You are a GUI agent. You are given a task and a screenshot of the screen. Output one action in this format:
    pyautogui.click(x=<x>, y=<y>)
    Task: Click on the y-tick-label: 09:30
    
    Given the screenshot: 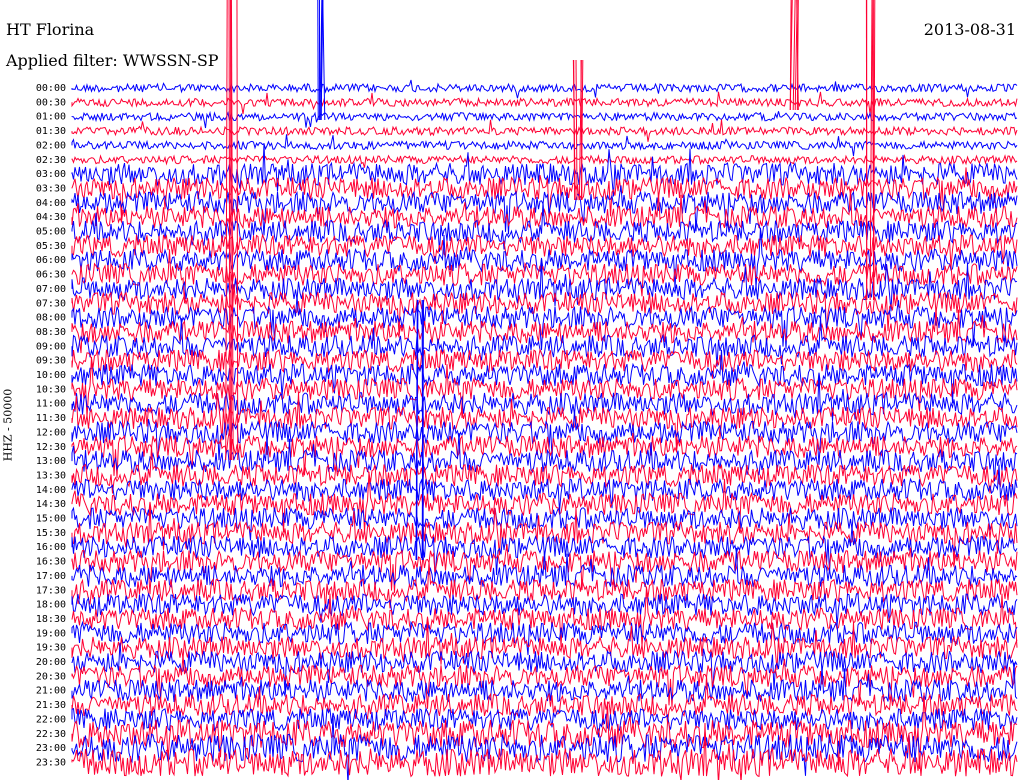 What is the action you would take?
    pyautogui.click(x=51, y=361)
    